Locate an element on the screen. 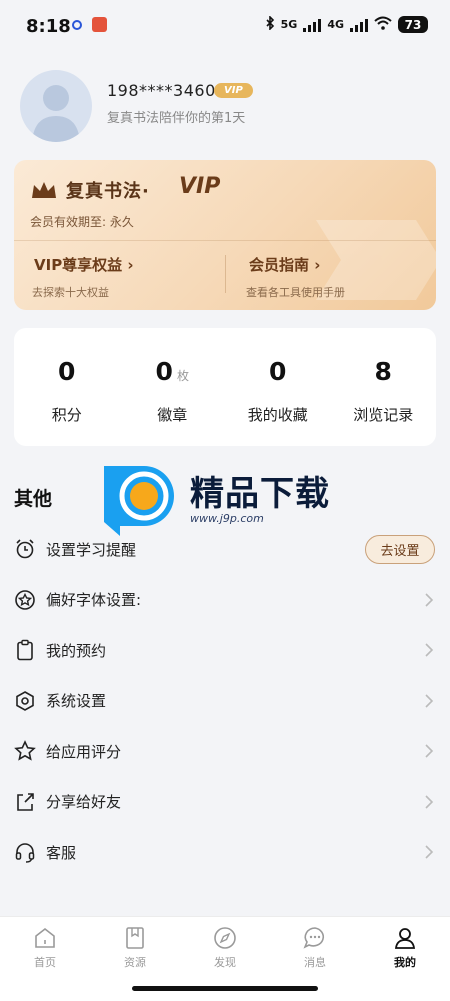 This screenshot has width=450, height=1001. menu-item-label: 系统设置 is located at coordinates (76, 701).